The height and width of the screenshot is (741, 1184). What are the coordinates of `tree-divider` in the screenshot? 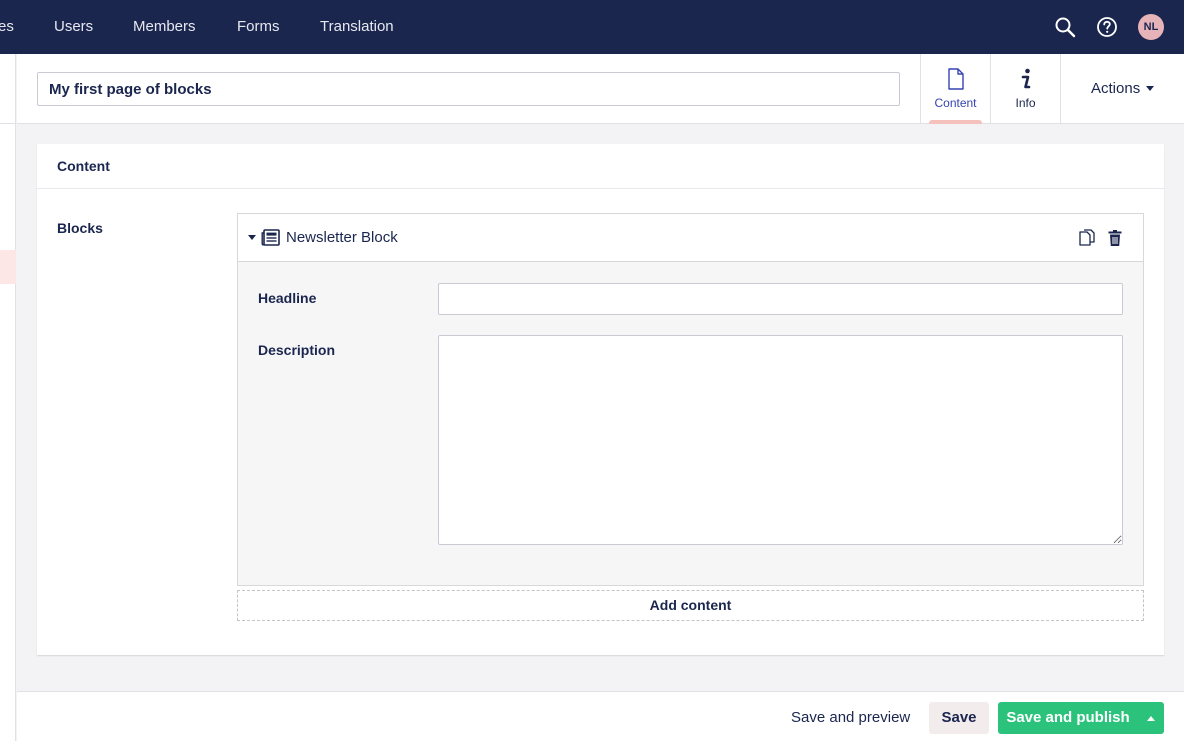 It's located at (8, 123).